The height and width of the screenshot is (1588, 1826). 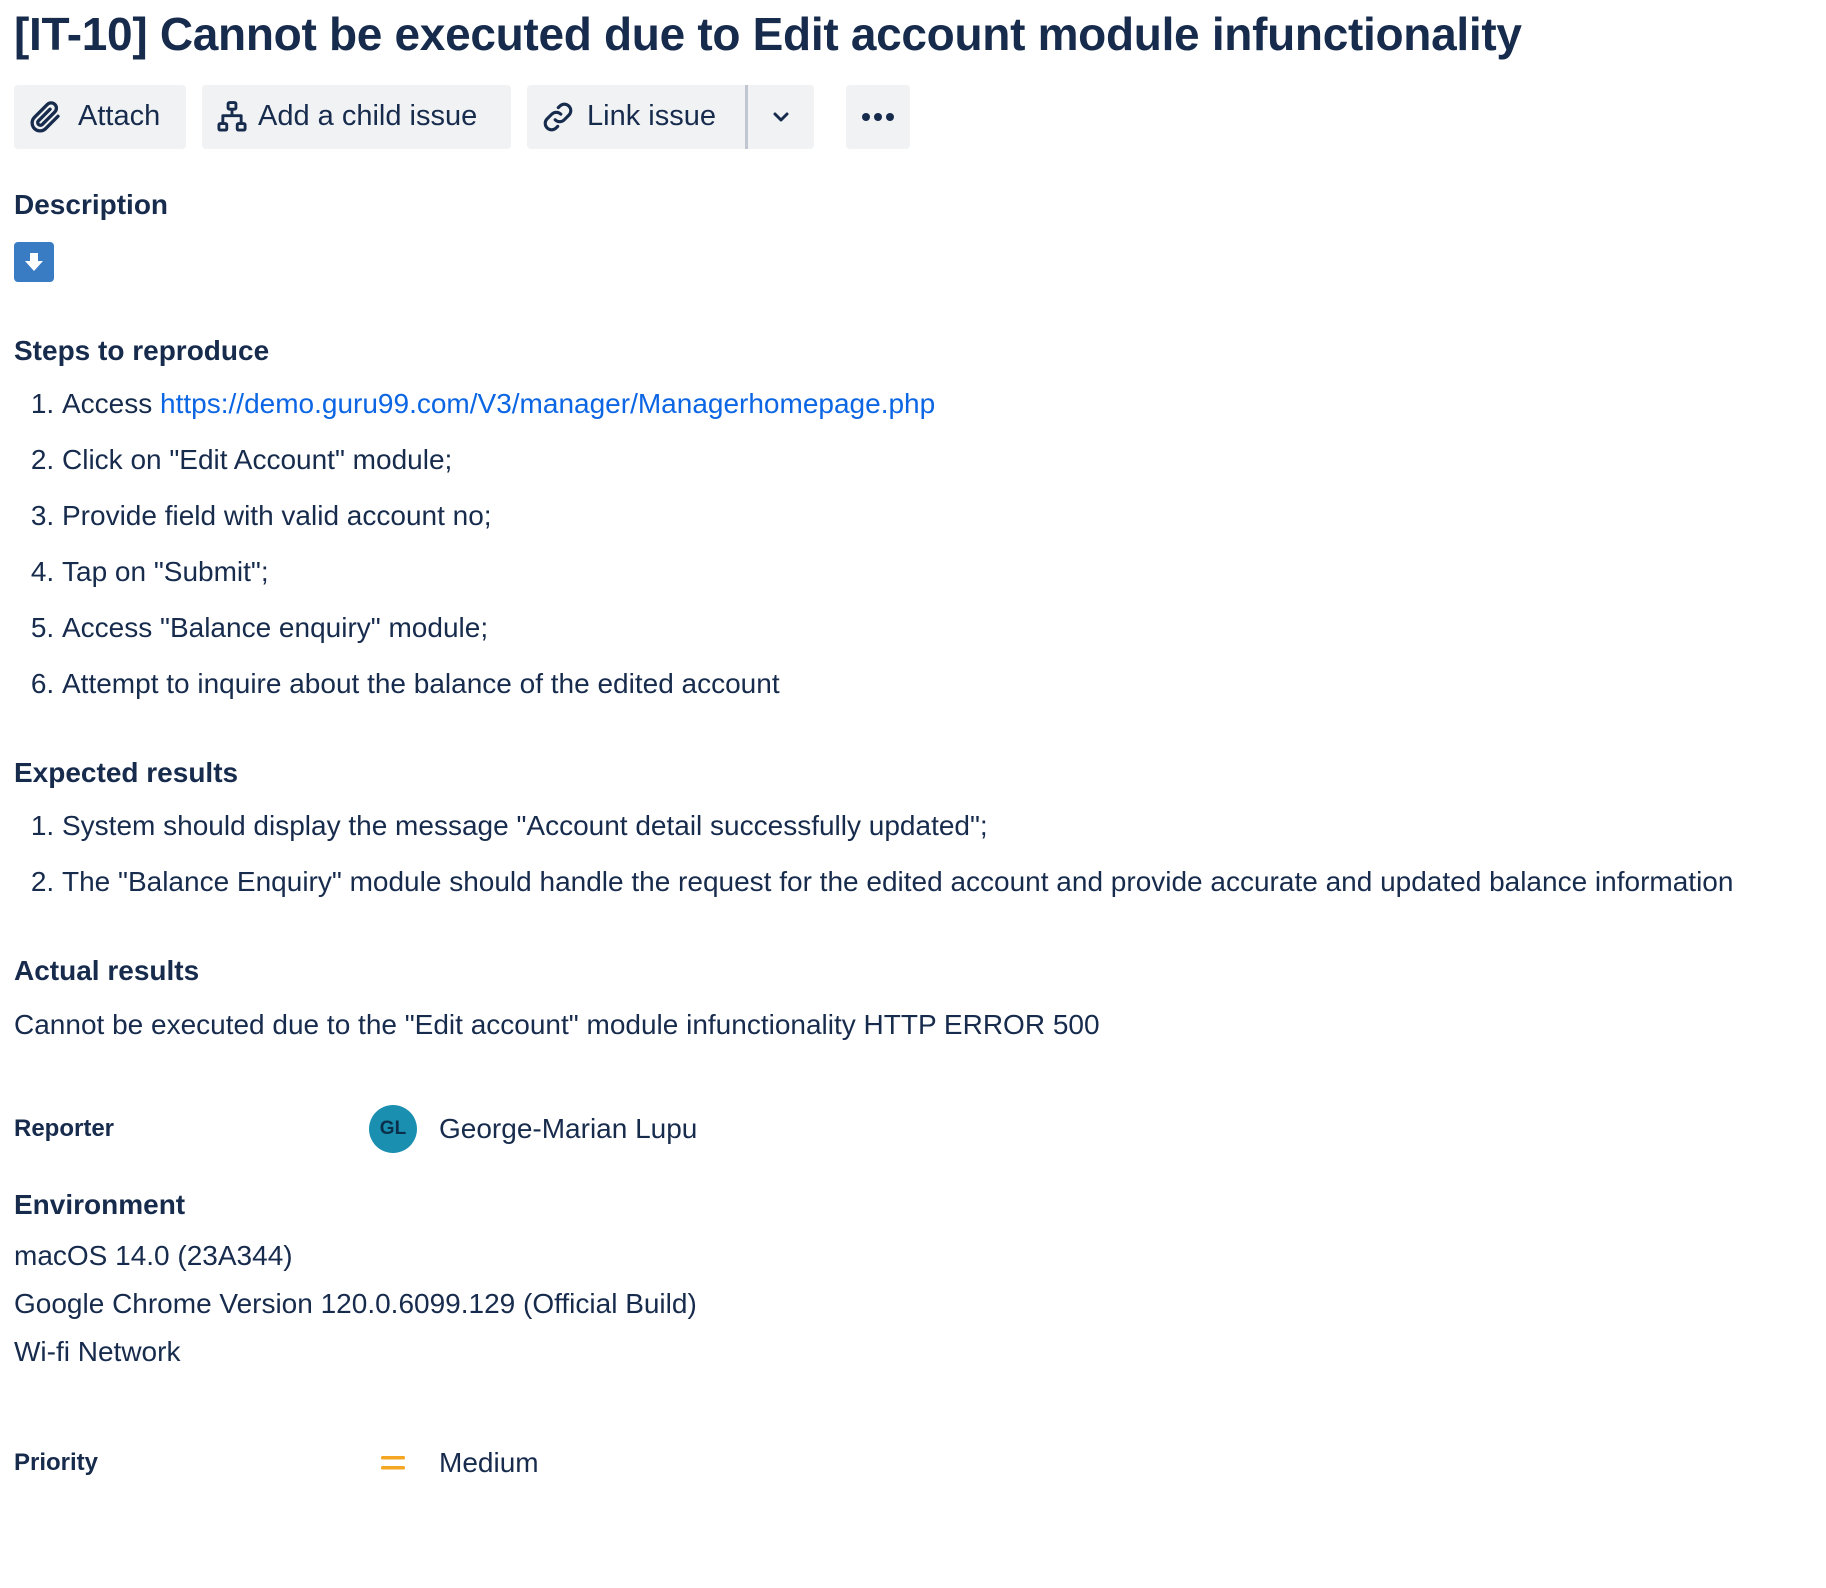 What do you see at coordinates (107, 970) in the screenshot?
I see `actual-results-heading: Actual results` at bounding box center [107, 970].